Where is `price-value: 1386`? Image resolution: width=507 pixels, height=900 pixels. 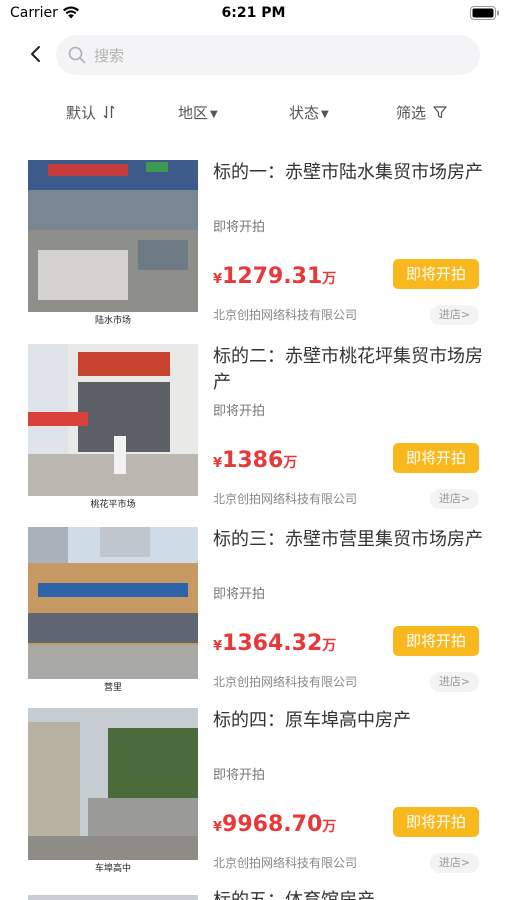 price-value: 1386 is located at coordinates (253, 460).